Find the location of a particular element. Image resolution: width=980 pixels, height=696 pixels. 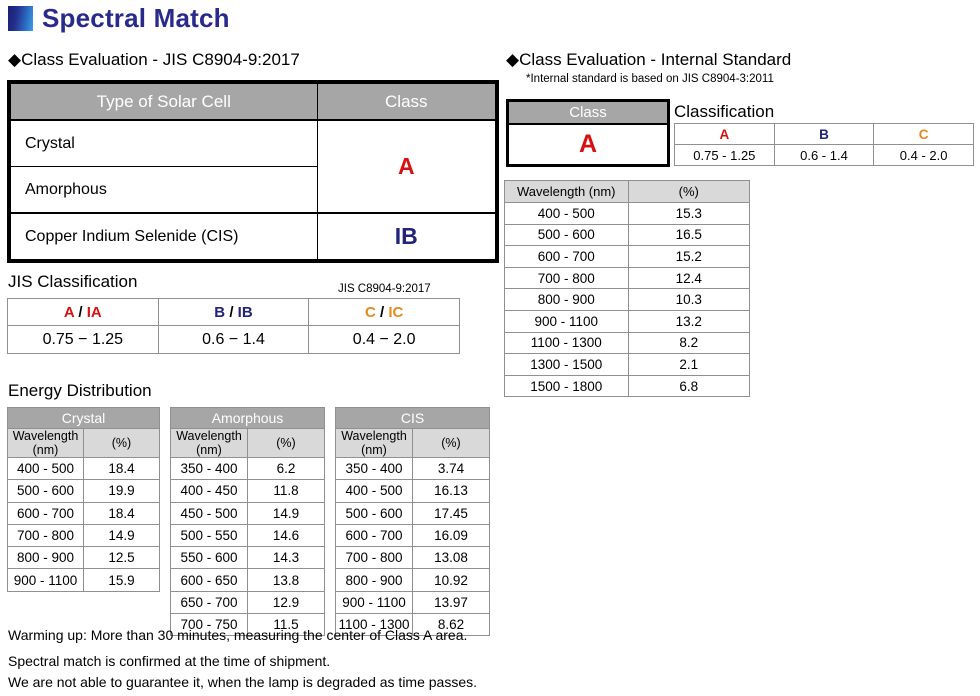

cell-percent: 19.9 is located at coordinates (121, 491).